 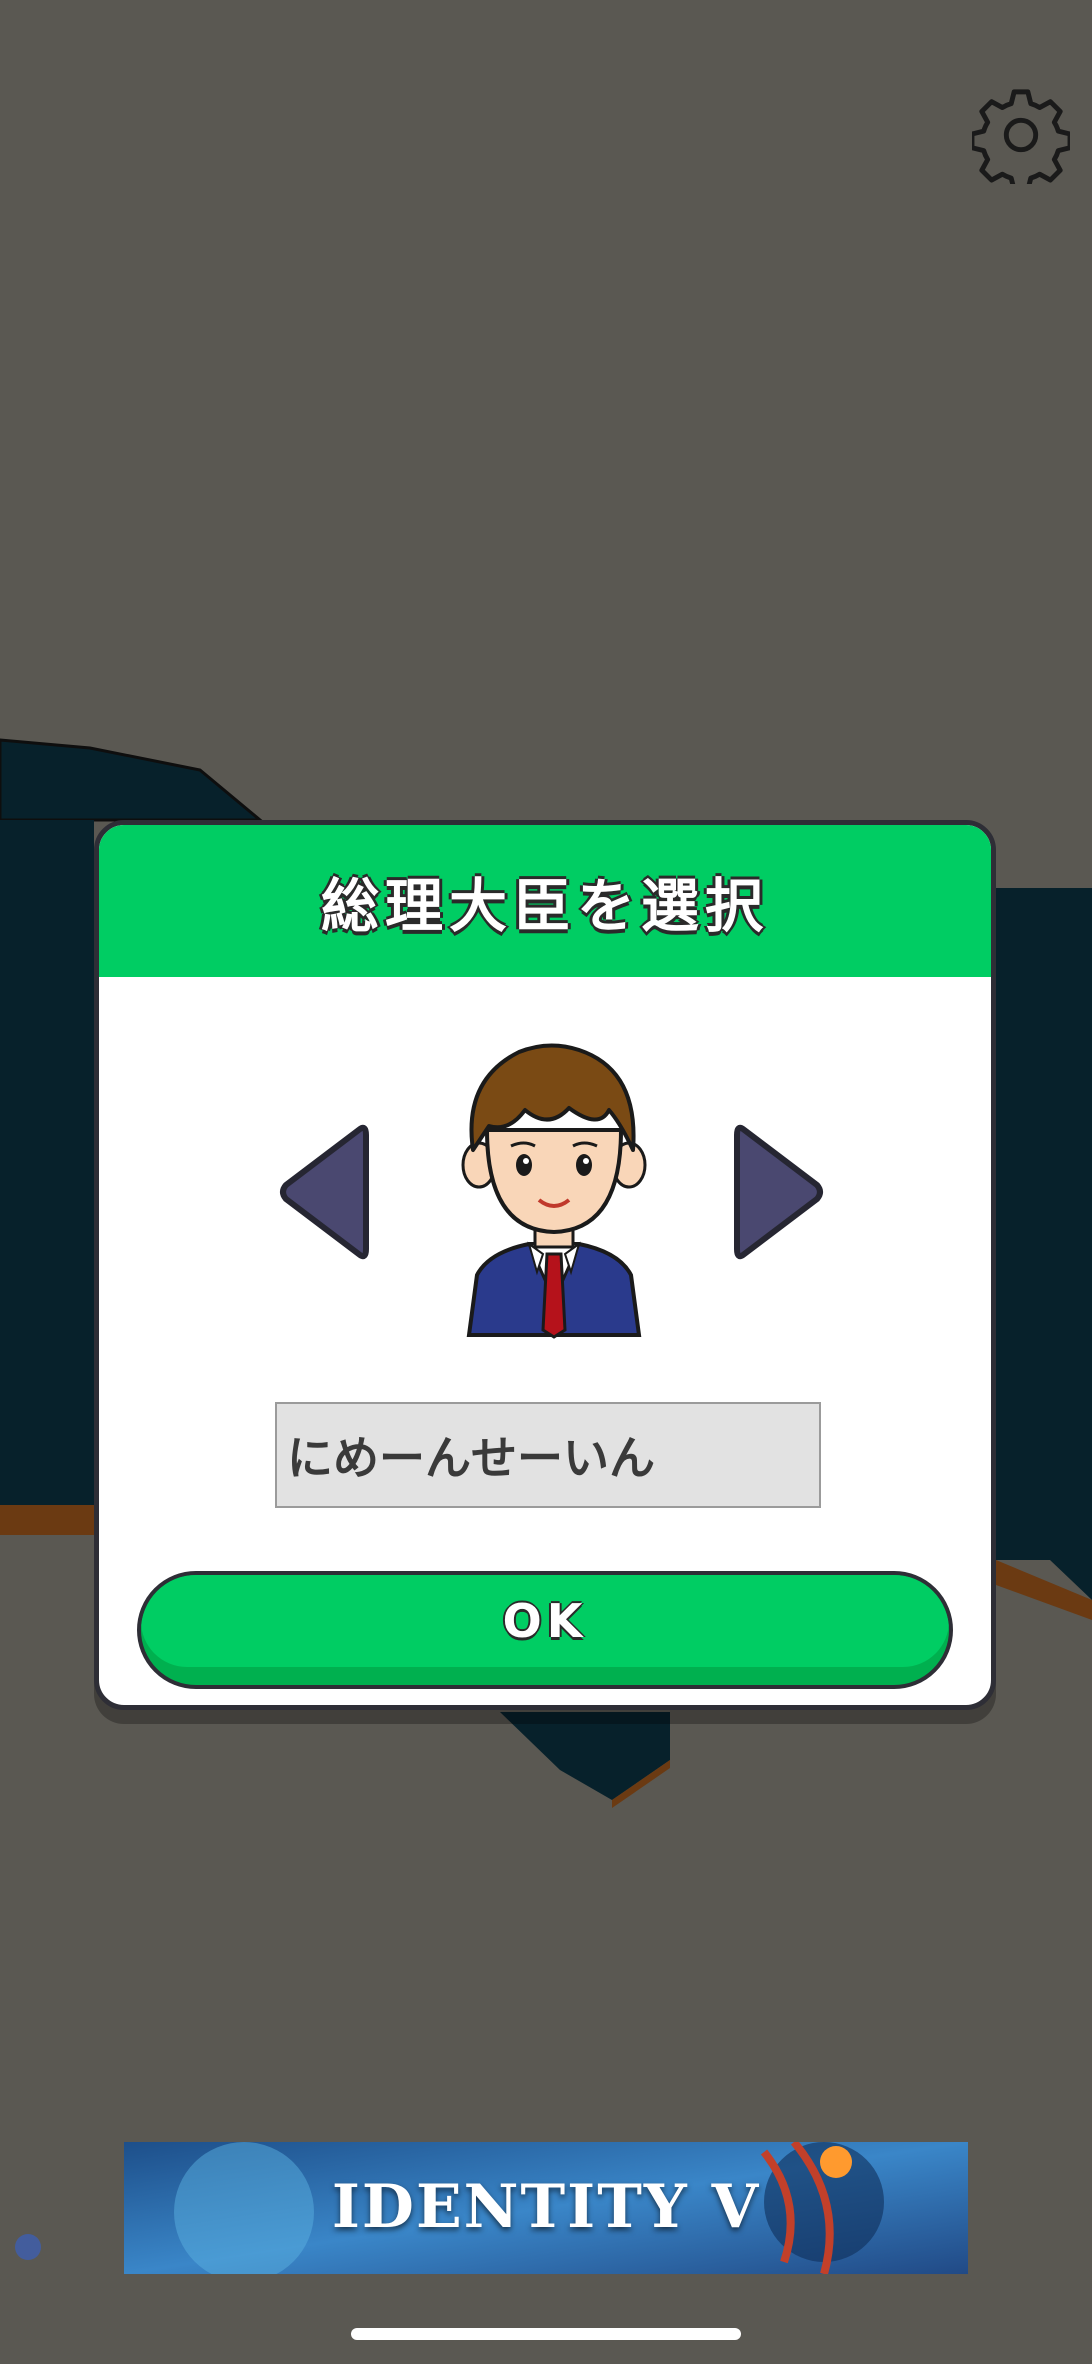 I want to click on name-field: にめーんせーいん, so click(x=548, y=1455).